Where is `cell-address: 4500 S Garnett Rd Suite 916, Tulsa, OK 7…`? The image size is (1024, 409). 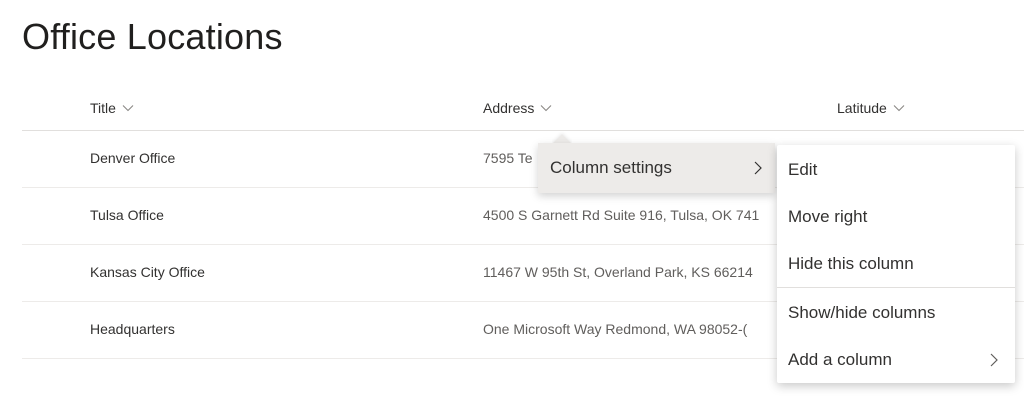 cell-address: 4500 S Garnett Rd Suite 916, Tulsa, OK 7… is located at coordinates (621, 215).